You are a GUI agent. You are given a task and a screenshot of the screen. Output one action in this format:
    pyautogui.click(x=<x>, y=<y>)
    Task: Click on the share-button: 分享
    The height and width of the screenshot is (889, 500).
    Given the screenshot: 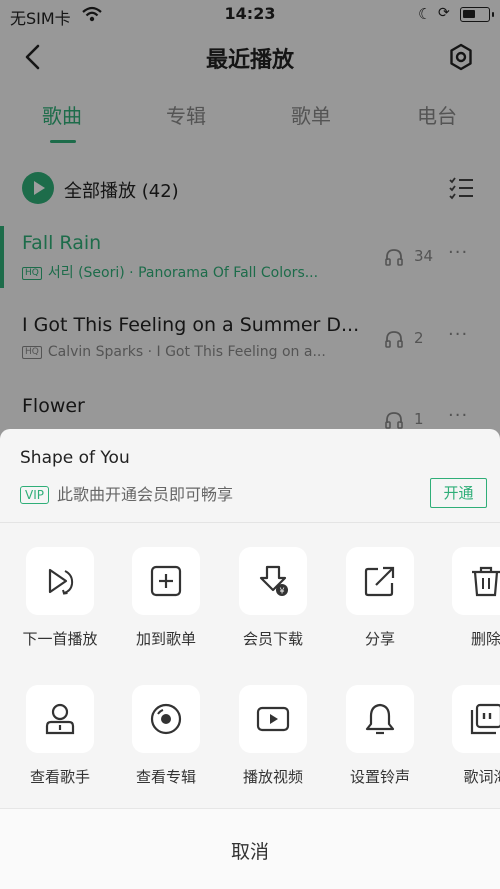 What is the action you would take?
    pyautogui.click(x=380, y=598)
    